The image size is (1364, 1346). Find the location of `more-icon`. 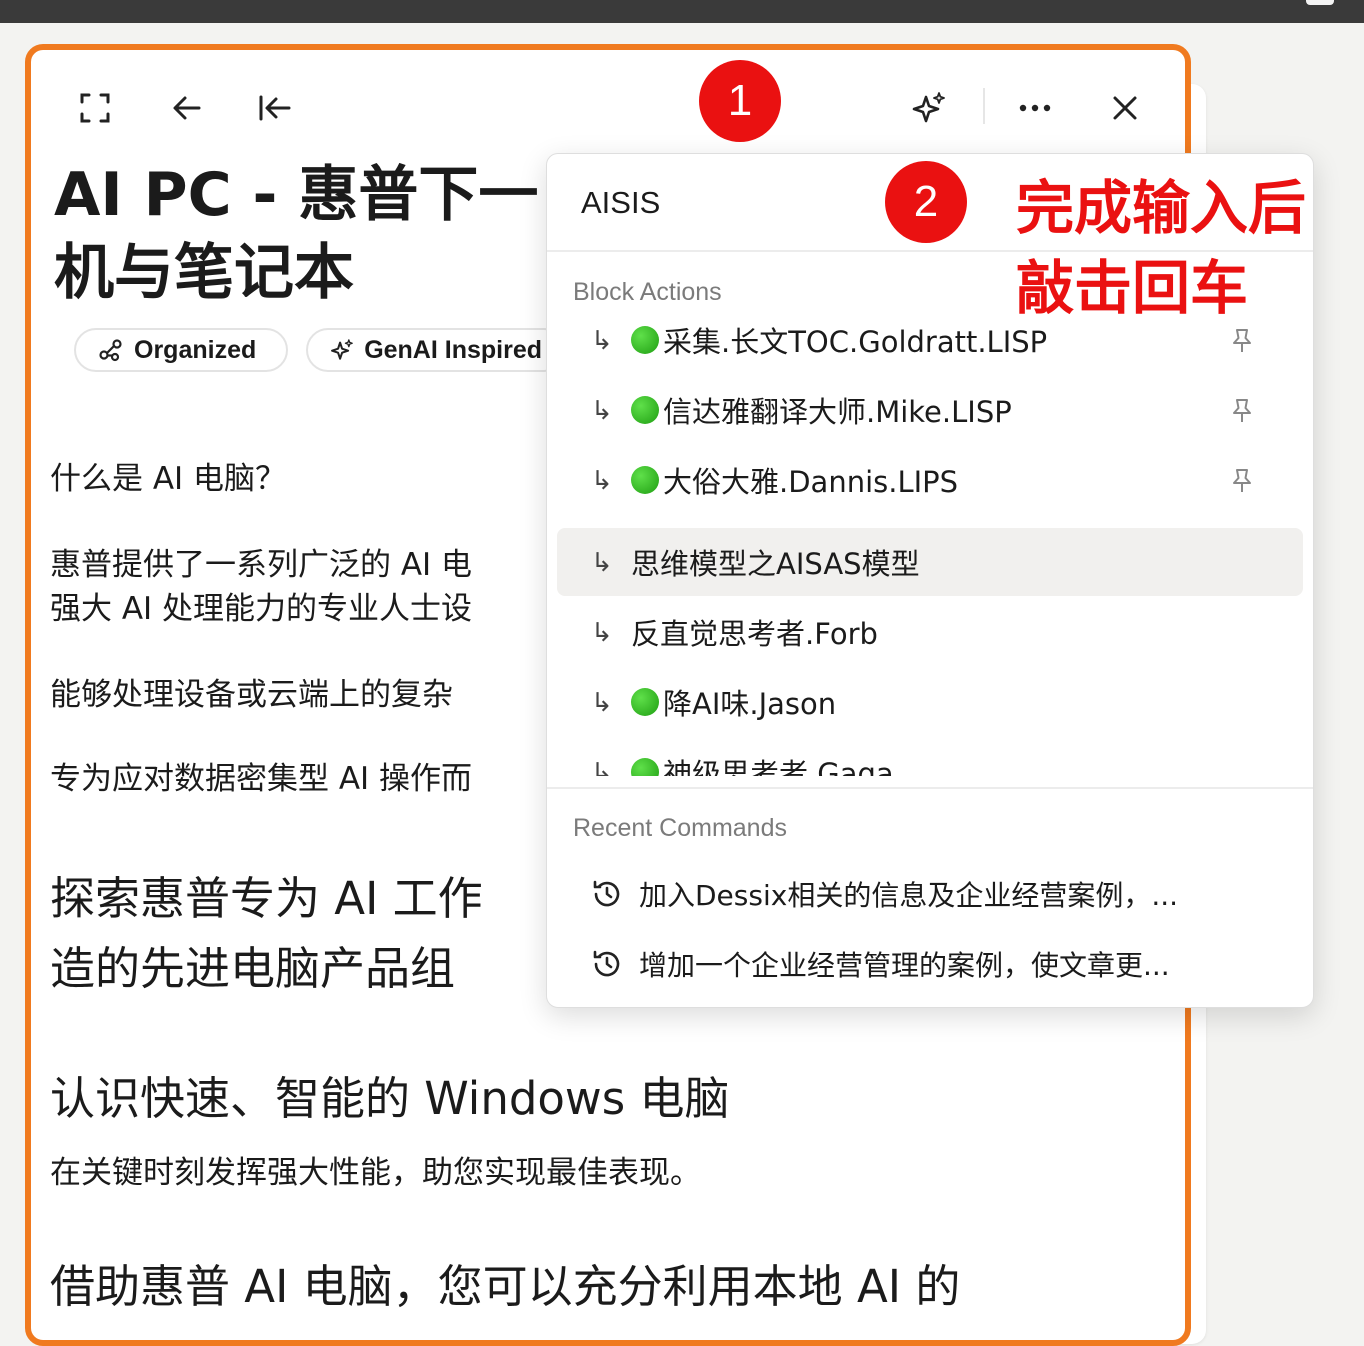

more-icon is located at coordinates (1035, 108).